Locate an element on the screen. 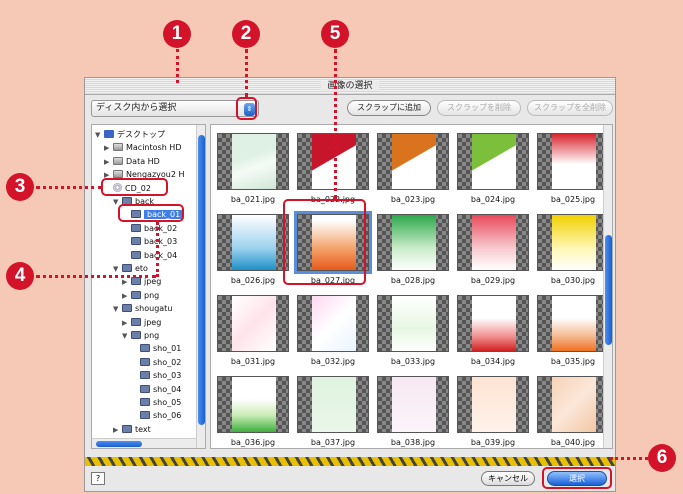 This screenshot has height=494, width=683. tree-item: sho_01 is located at coordinates (156, 348).